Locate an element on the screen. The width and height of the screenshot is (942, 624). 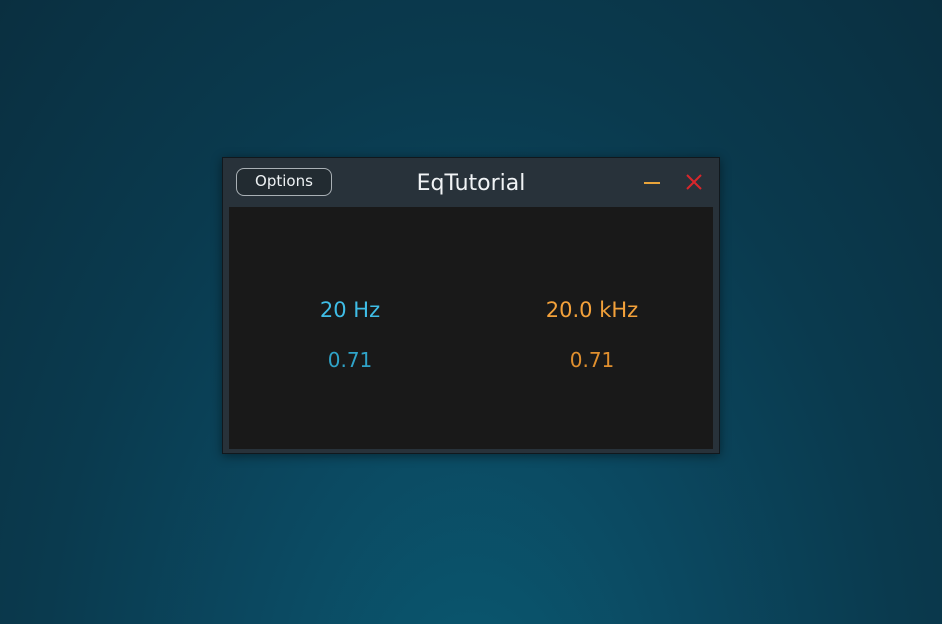
options-button: Options is located at coordinates (284, 182).